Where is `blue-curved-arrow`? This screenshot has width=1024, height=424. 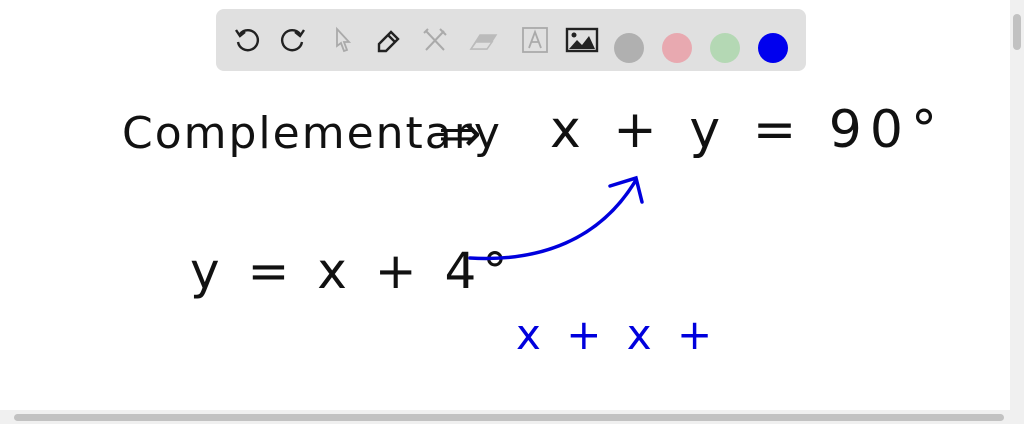
blue-curved-arrow is located at coordinates (556, 218).